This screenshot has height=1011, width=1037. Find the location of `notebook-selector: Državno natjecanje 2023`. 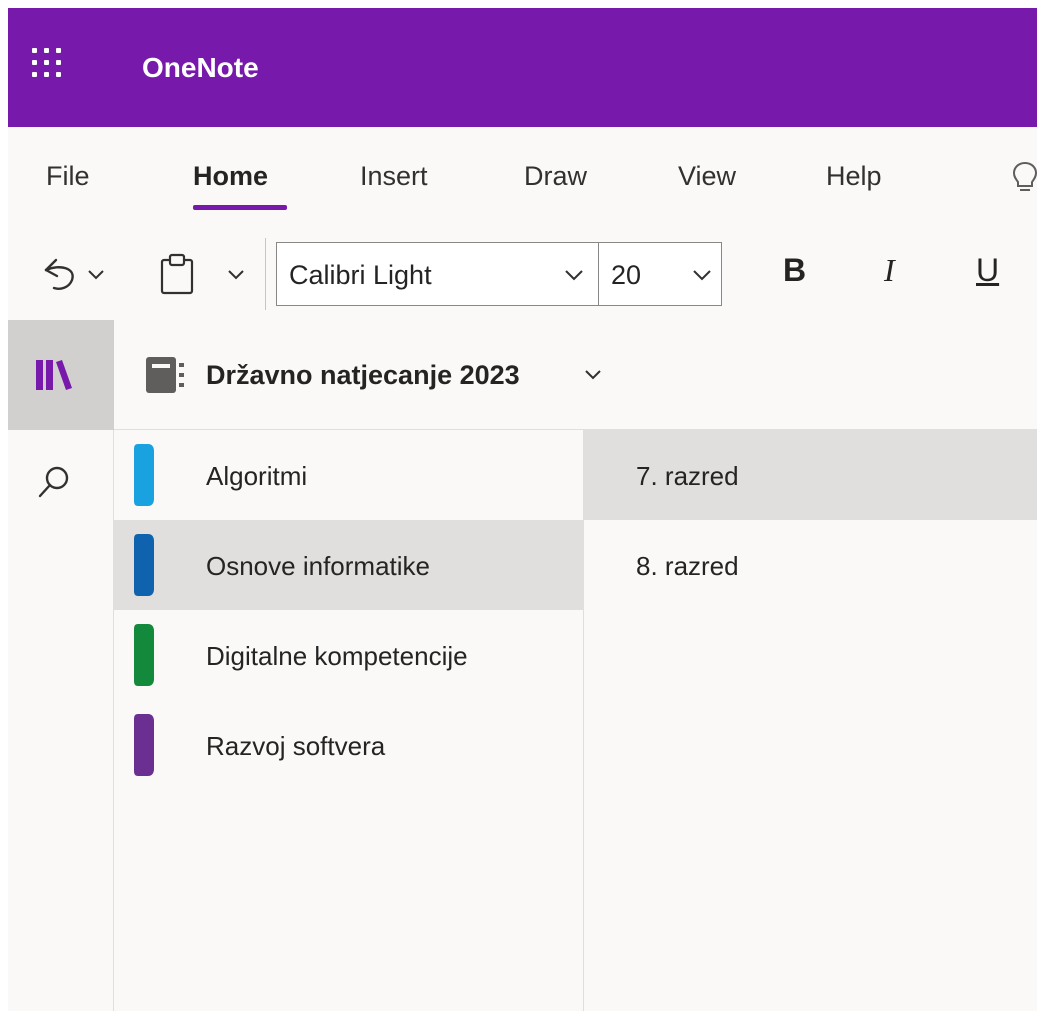

notebook-selector: Državno natjecanje 2023 is located at coordinates (575, 375).